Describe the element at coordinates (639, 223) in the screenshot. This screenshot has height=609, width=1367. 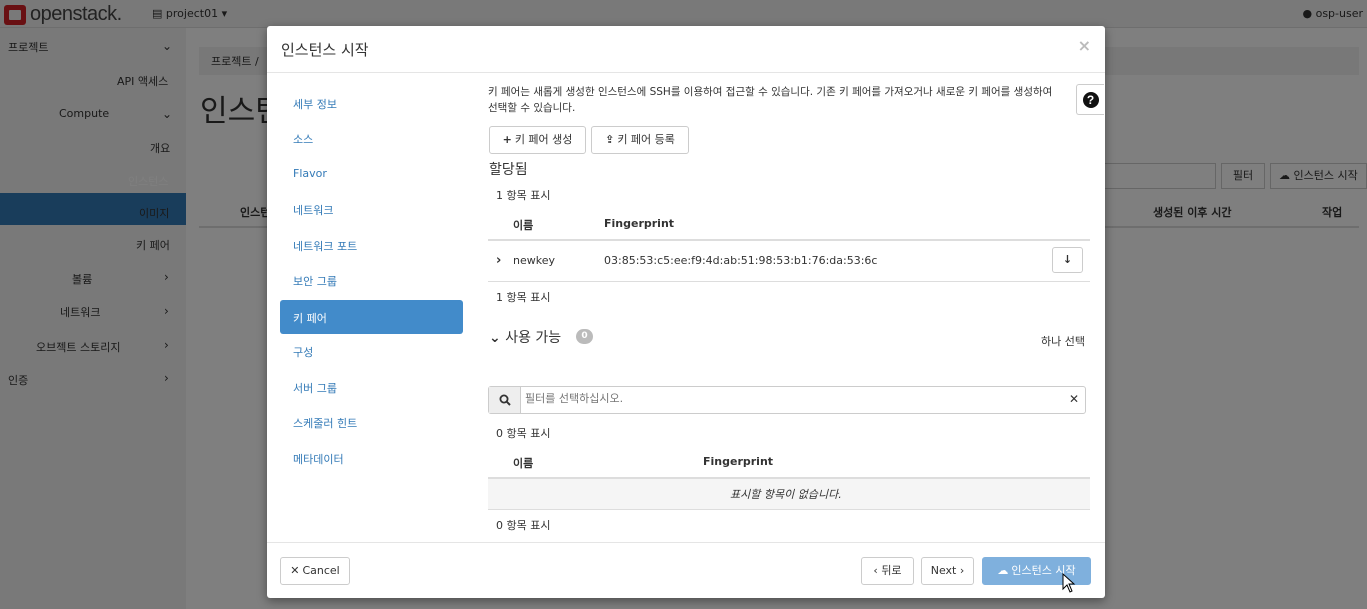
I see `allocated-col-fingerprint: Fingerprint` at that location.